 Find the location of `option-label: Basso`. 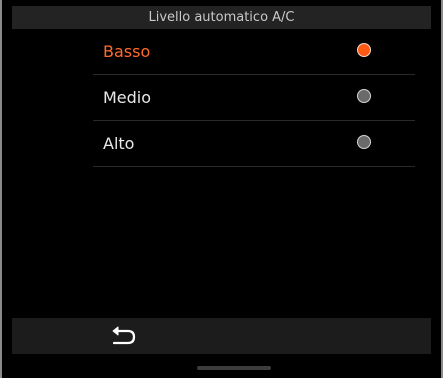

option-label: Basso is located at coordinates (127, 51).